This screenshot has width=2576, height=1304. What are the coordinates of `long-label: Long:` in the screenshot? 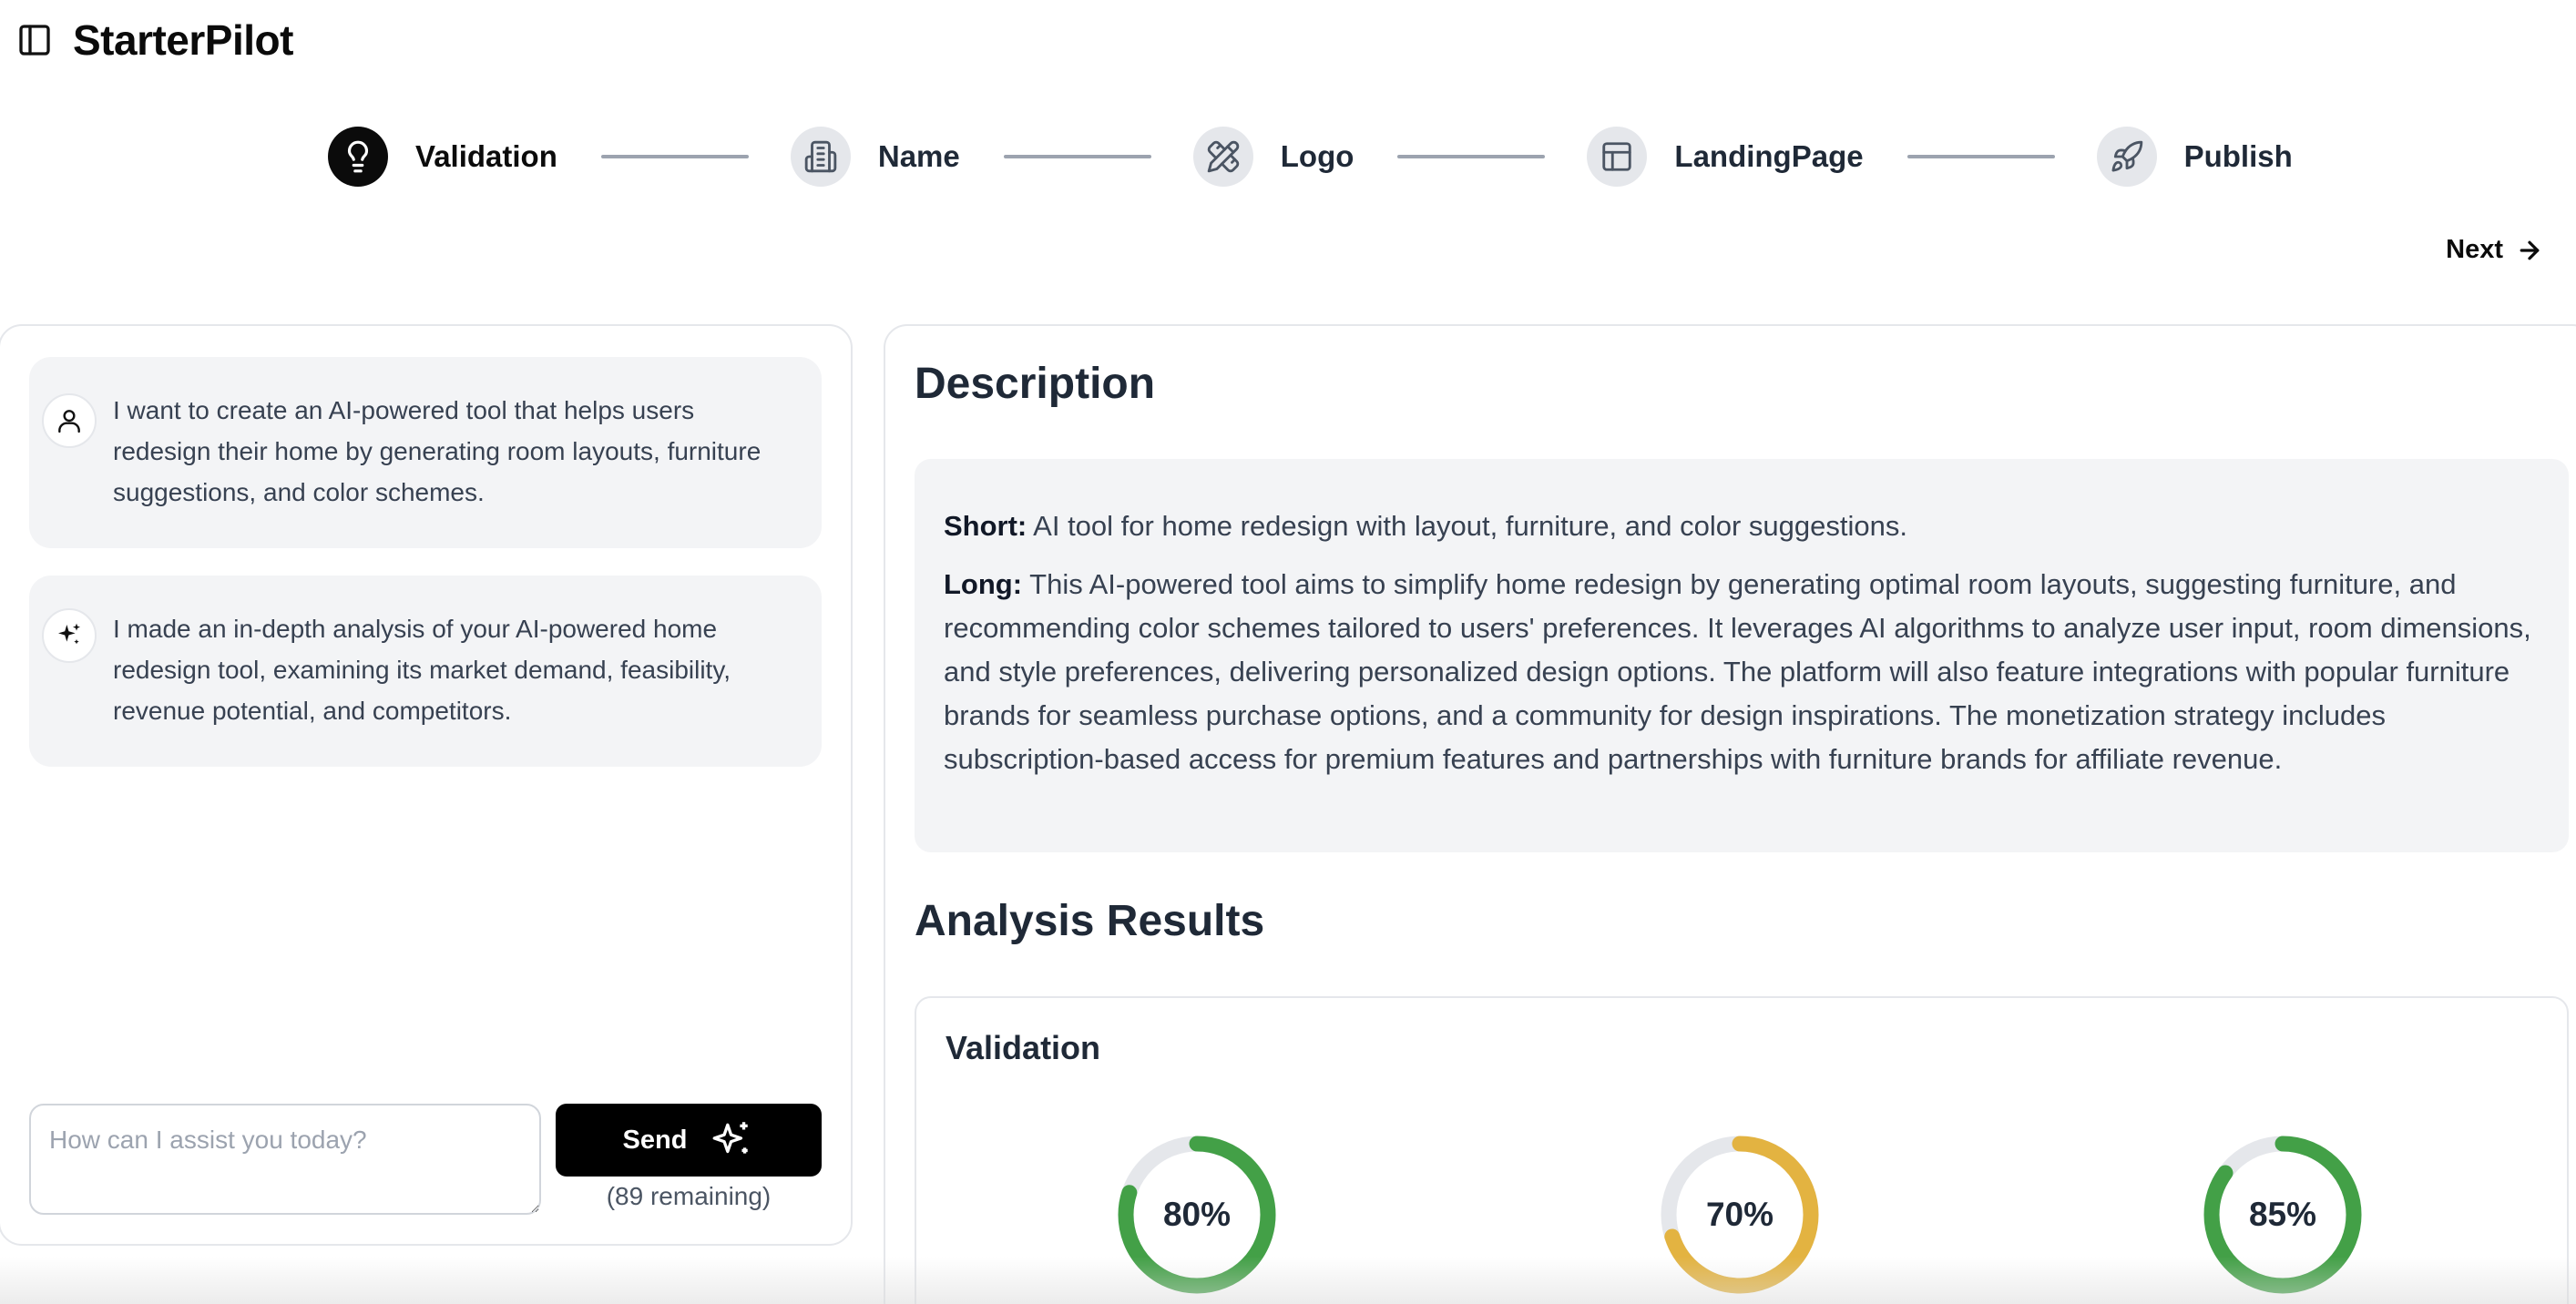 It's located at (983, 584).